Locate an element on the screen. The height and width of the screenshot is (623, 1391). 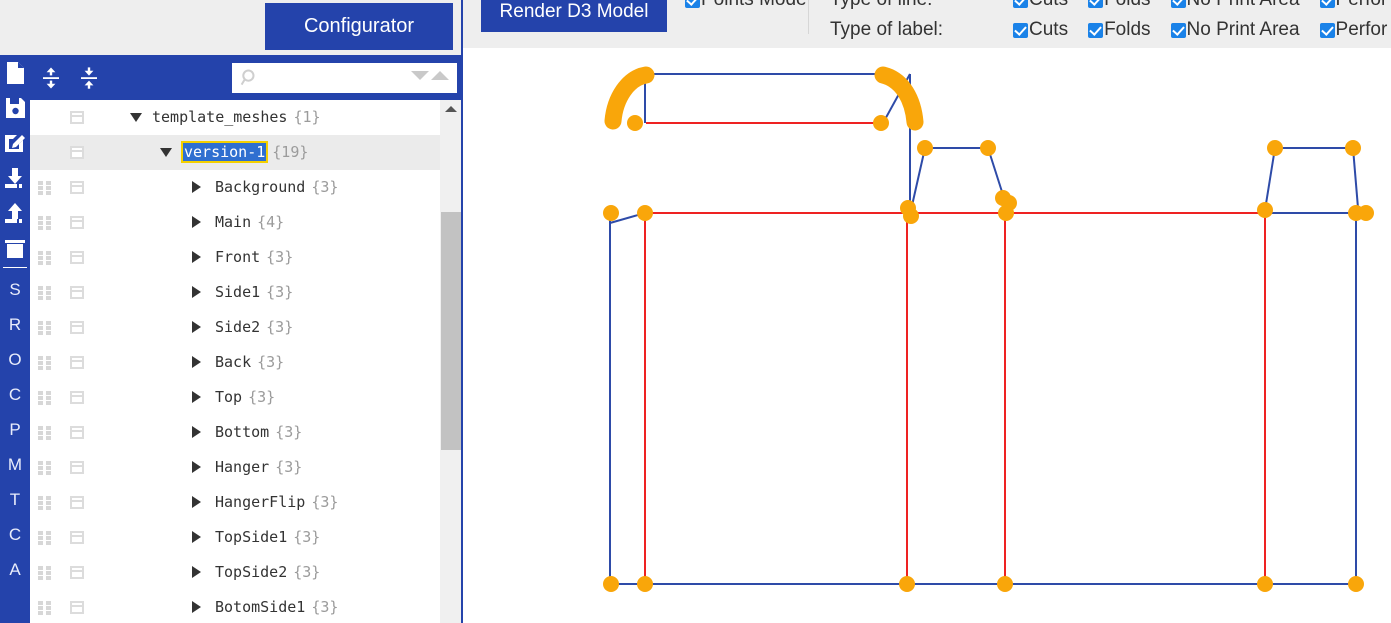
scrollbar-thumb is located at coordinates (451, 331).